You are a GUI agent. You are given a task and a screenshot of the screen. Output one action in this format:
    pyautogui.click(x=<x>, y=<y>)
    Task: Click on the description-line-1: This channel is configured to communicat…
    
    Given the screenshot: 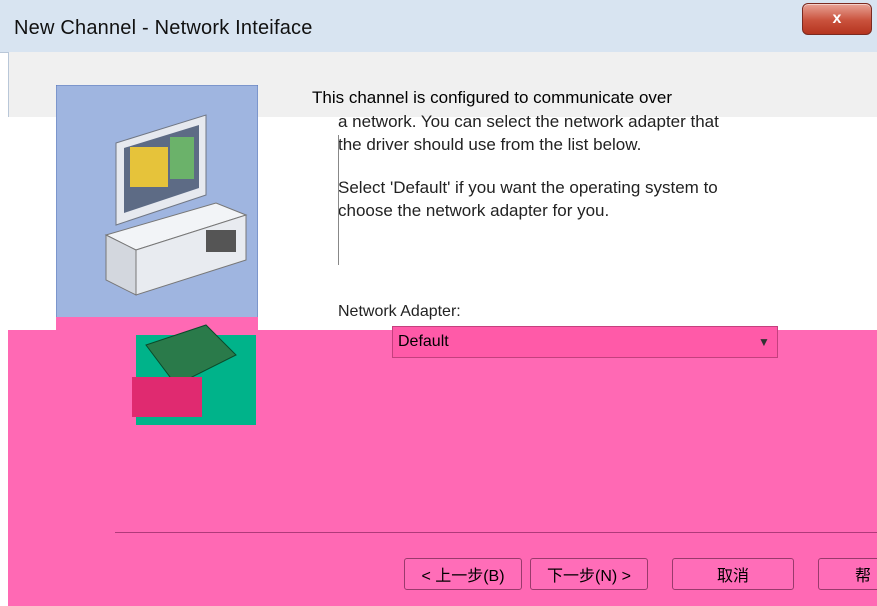 What is the action you would take?
    pyautogui.click(x=492, y=97)
    